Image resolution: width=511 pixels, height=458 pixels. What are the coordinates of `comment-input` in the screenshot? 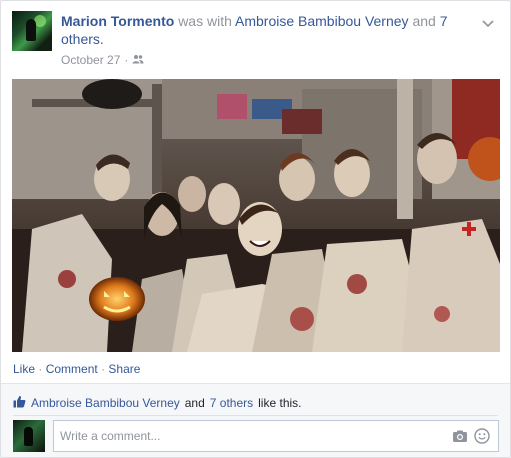 It's located at (245, 436).